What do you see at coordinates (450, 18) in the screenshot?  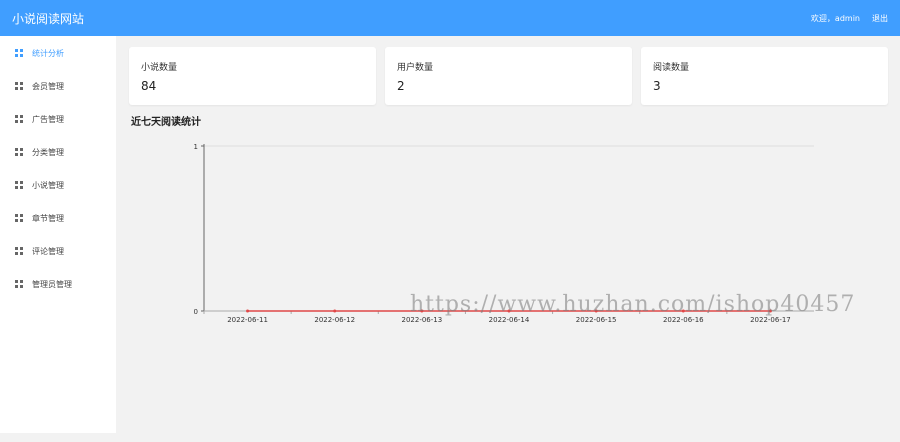 I see `top-header: 小说阅读网站 欢迎，admin 退出` at bounding box center [450, 18].